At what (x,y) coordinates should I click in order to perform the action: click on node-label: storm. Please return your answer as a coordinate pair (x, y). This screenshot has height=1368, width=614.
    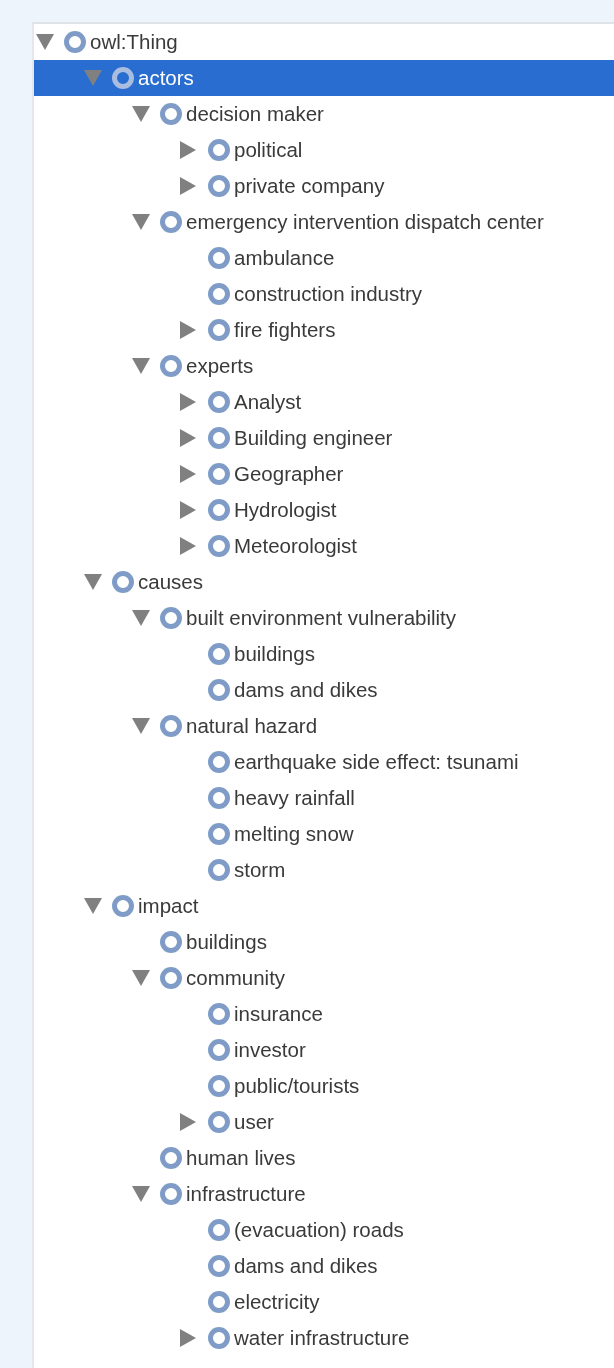
    Looking at the image, I should click on (260, 870).